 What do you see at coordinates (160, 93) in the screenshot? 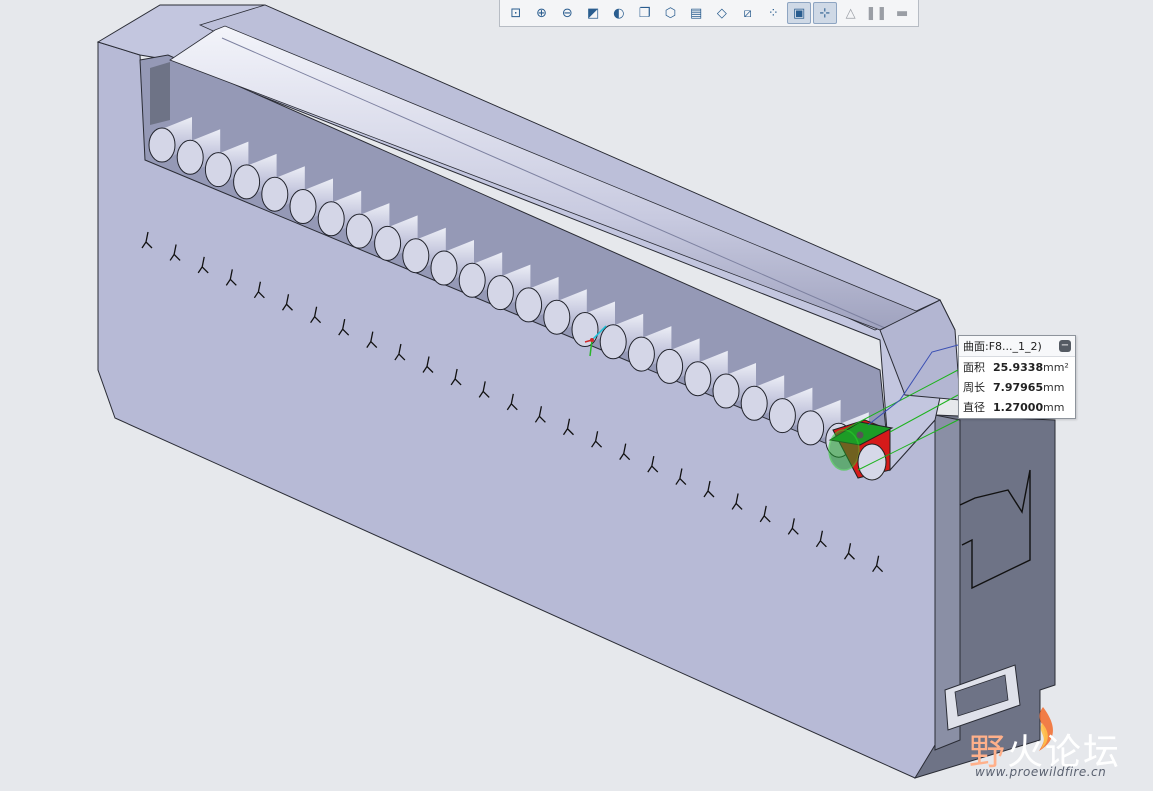
I see `slot-inner-wall` at bounding box center [160, 93].